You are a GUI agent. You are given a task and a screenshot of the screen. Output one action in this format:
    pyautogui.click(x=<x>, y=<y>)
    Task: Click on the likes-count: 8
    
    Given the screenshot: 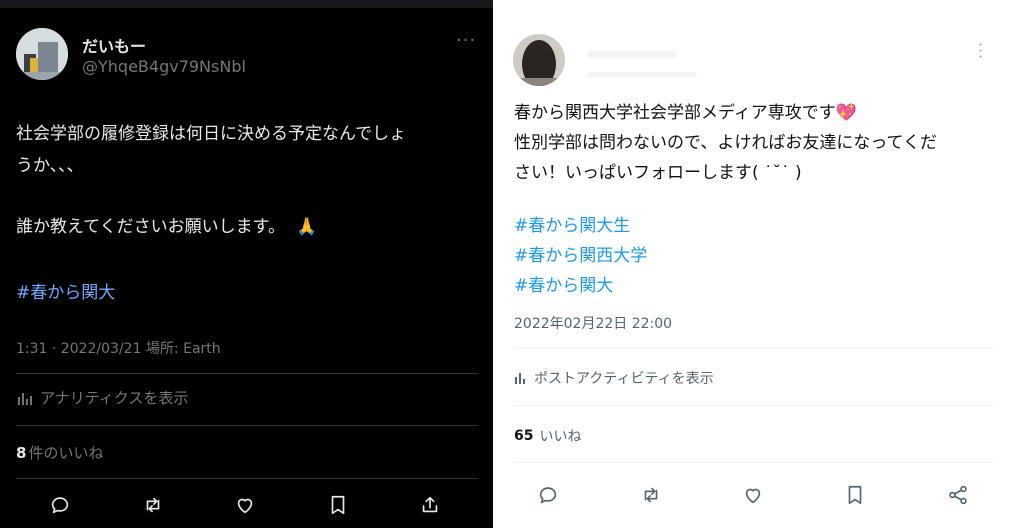 What is the action you would take?
    pyautogui.click(x=21, y=452)
    